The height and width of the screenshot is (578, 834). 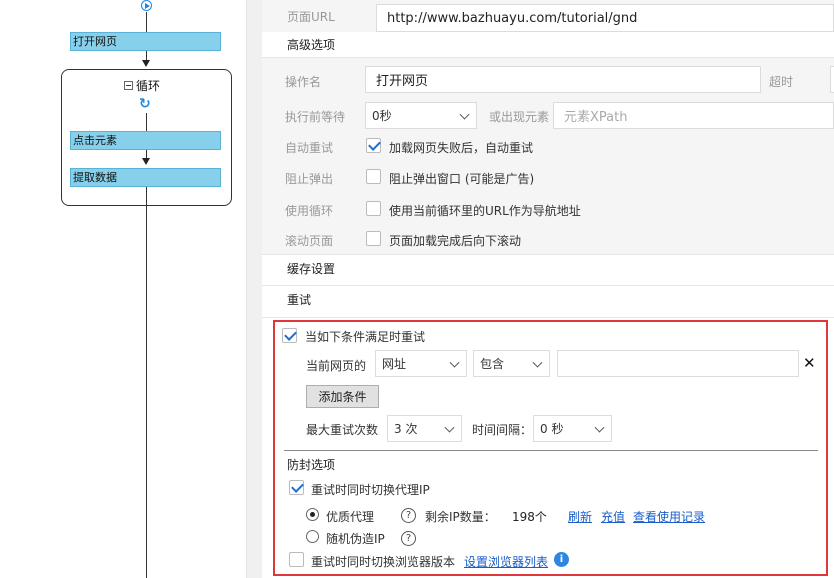 I want to click on node-click-element: 点击元素, so click(x=145, y=140).